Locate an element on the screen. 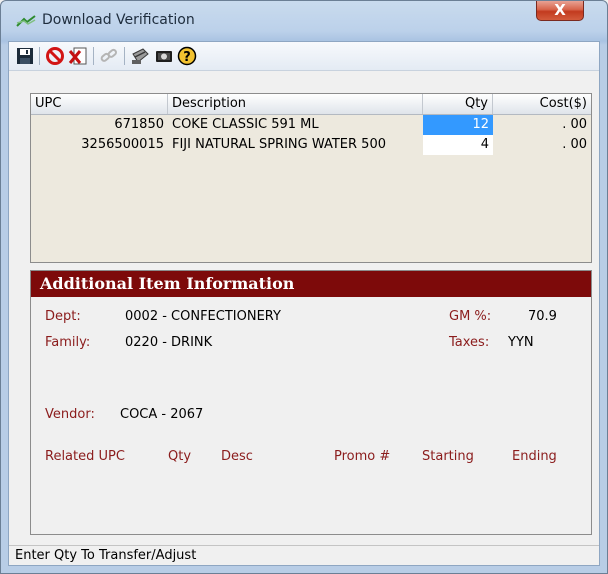  scan-button is located at coordinates (140, 56).